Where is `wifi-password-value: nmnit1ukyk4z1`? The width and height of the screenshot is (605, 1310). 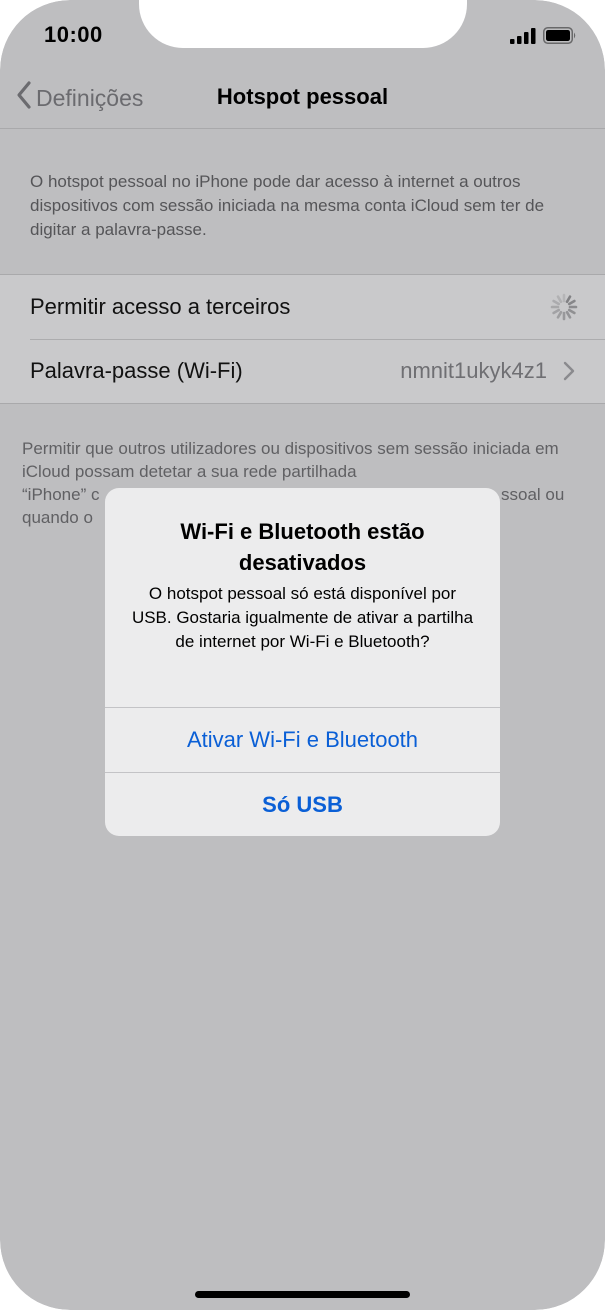
wifi-password-value: nmnit1ukyk4z1 is located at coordinates (473, 370).